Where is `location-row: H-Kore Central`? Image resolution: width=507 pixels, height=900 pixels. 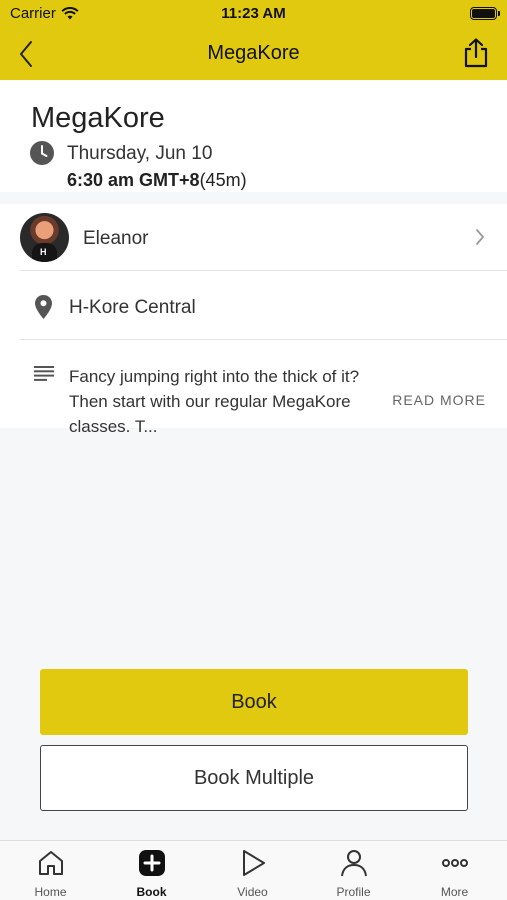 location-row: H-Kore Central is located at coordinates (253, 305).